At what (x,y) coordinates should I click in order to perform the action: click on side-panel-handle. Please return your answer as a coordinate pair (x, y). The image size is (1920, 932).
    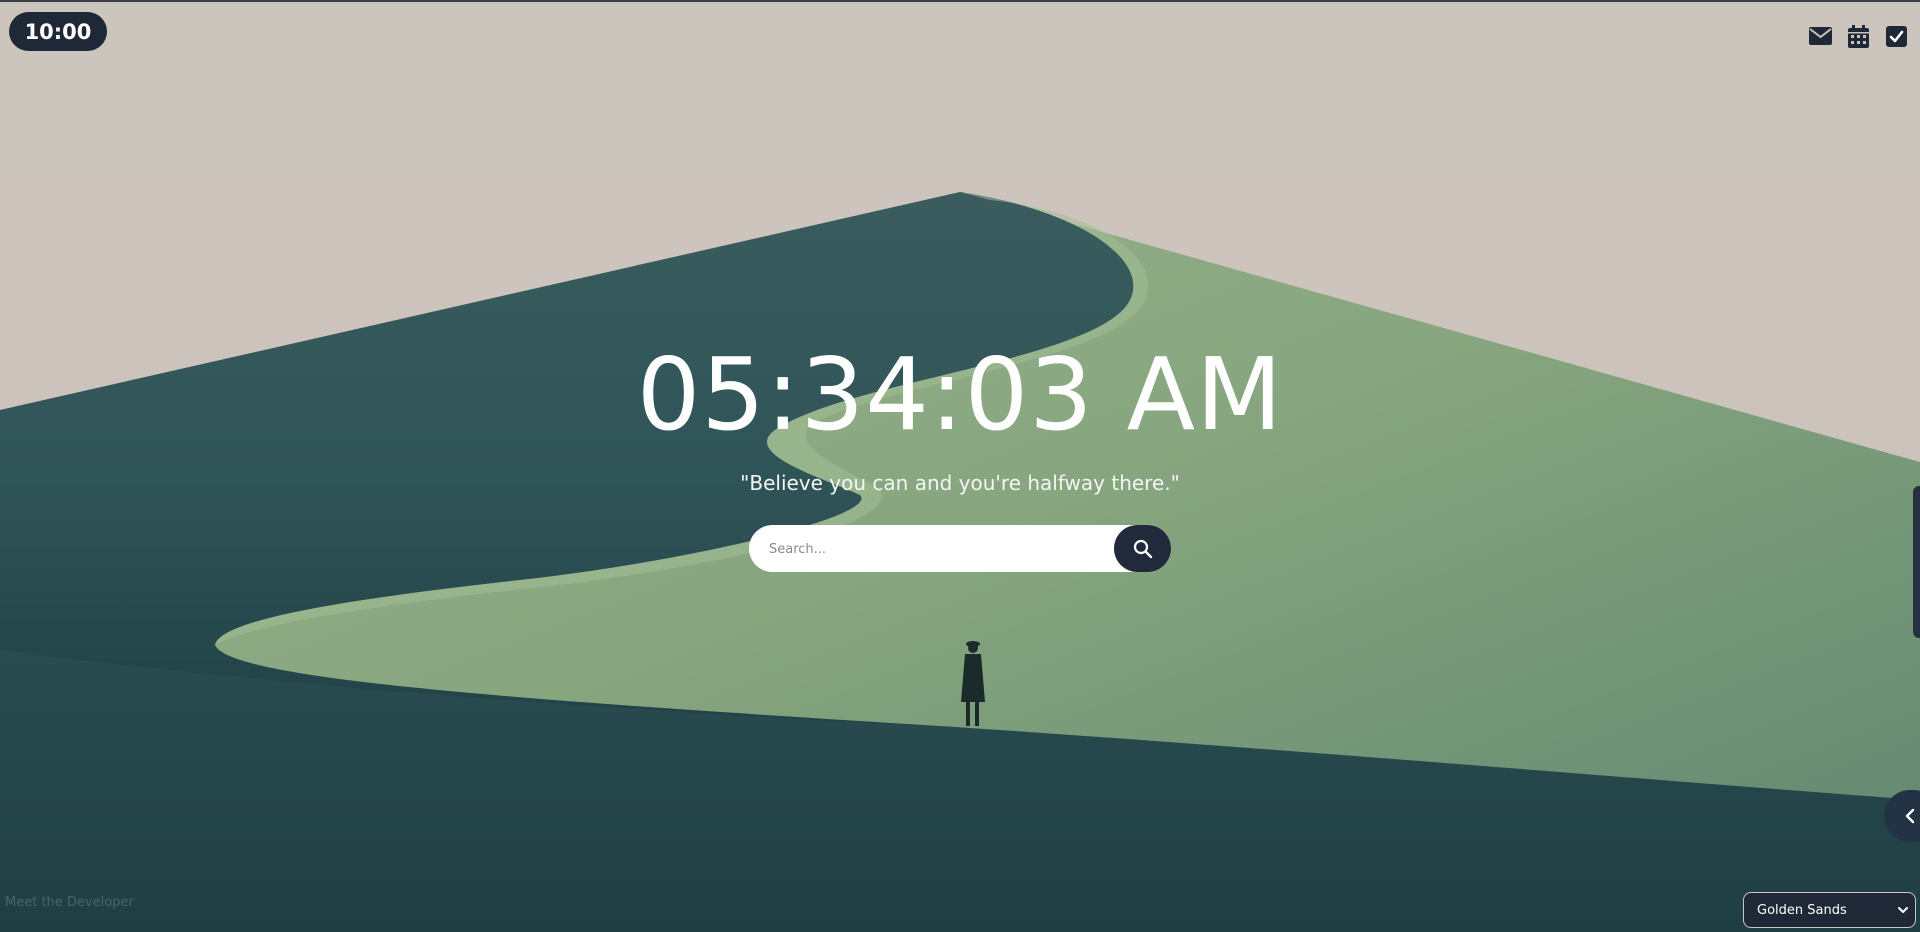
    Looking at the image, I should click on (1916, 562).